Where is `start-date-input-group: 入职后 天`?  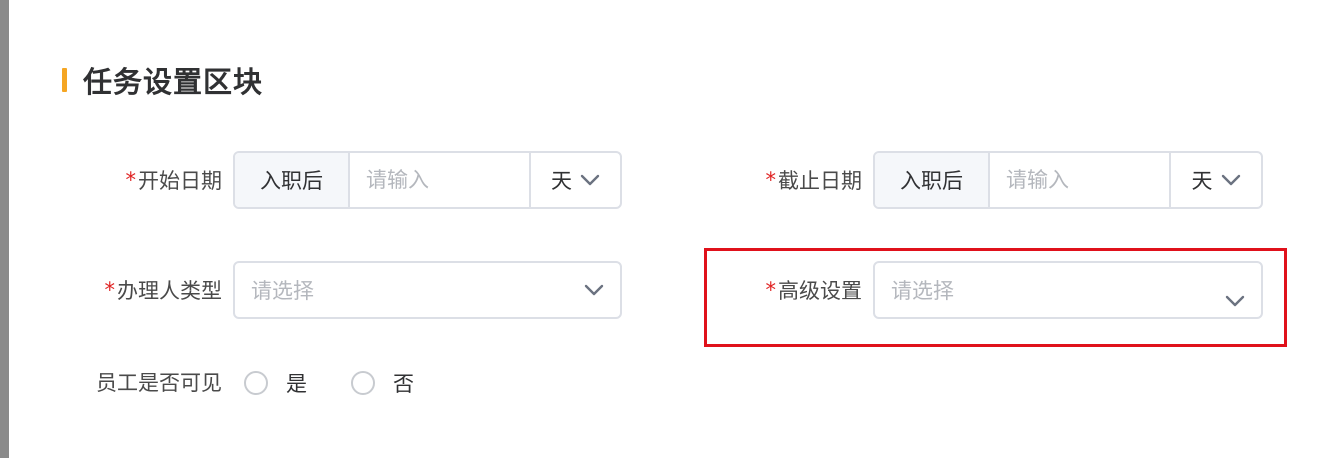 start-date-input-group: 入职后 天 is located at coordinates (427, 180).